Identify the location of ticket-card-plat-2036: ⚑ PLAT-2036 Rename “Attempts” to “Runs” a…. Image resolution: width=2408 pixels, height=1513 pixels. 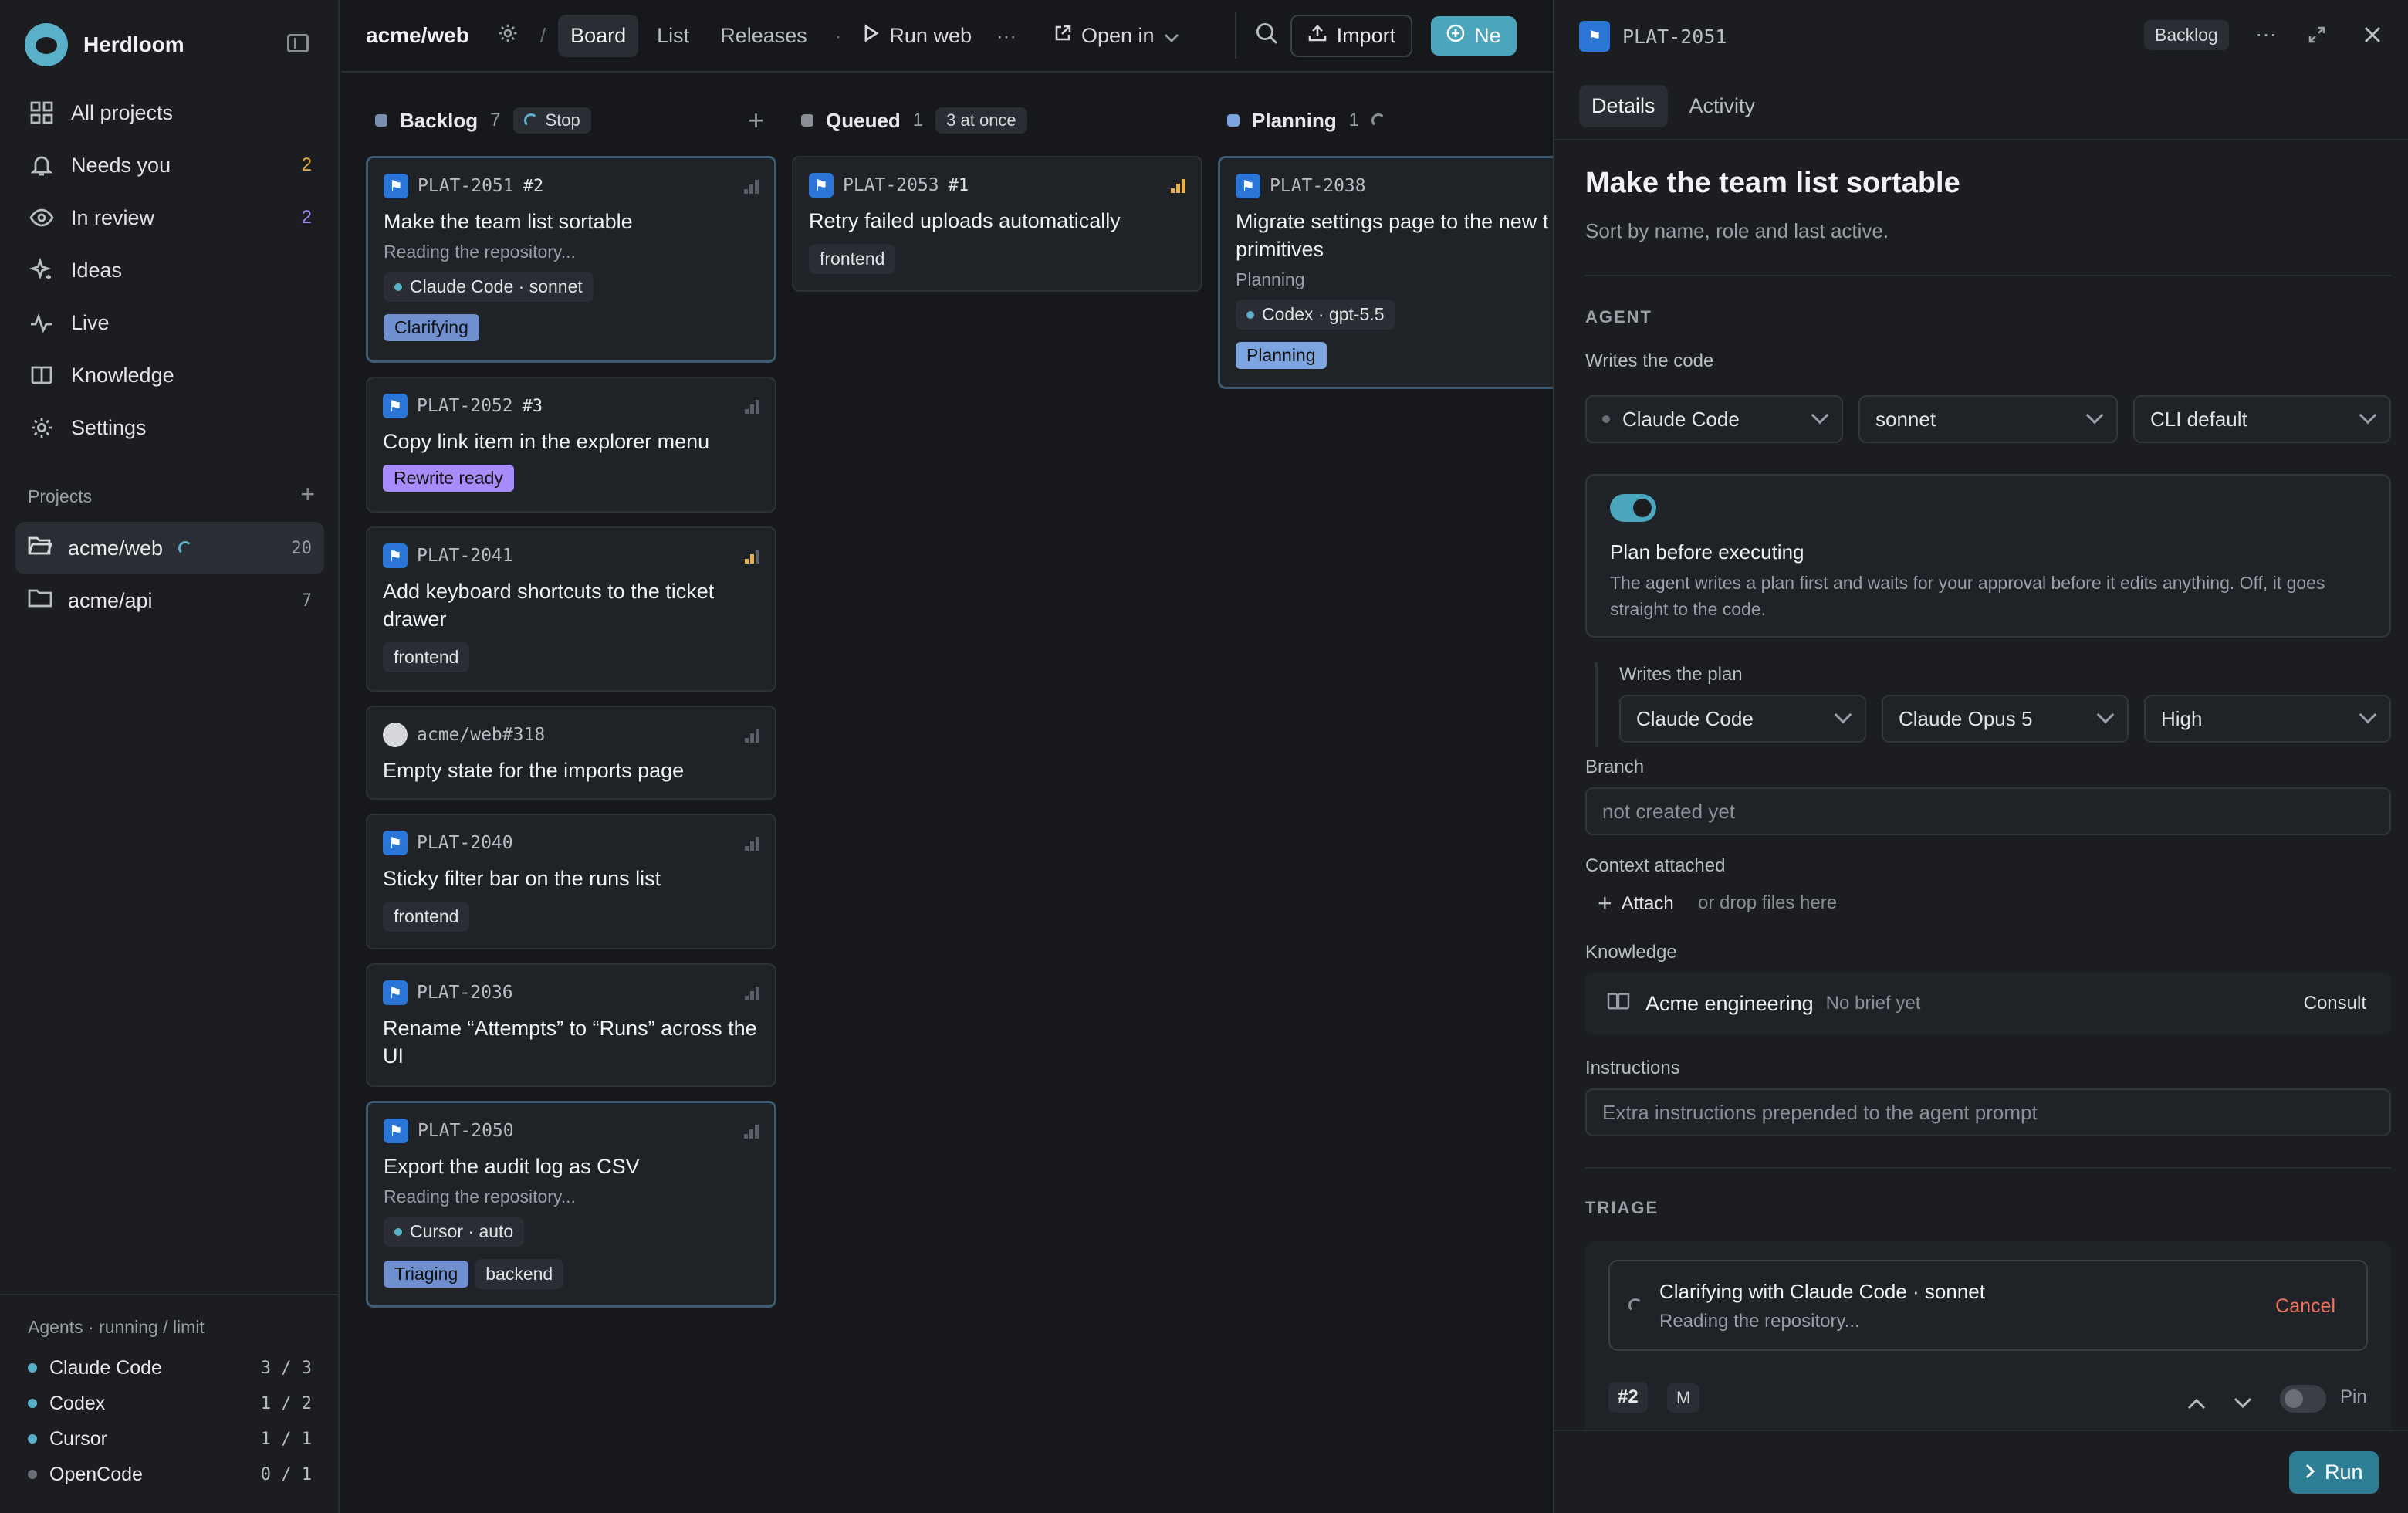
(571, 1025).